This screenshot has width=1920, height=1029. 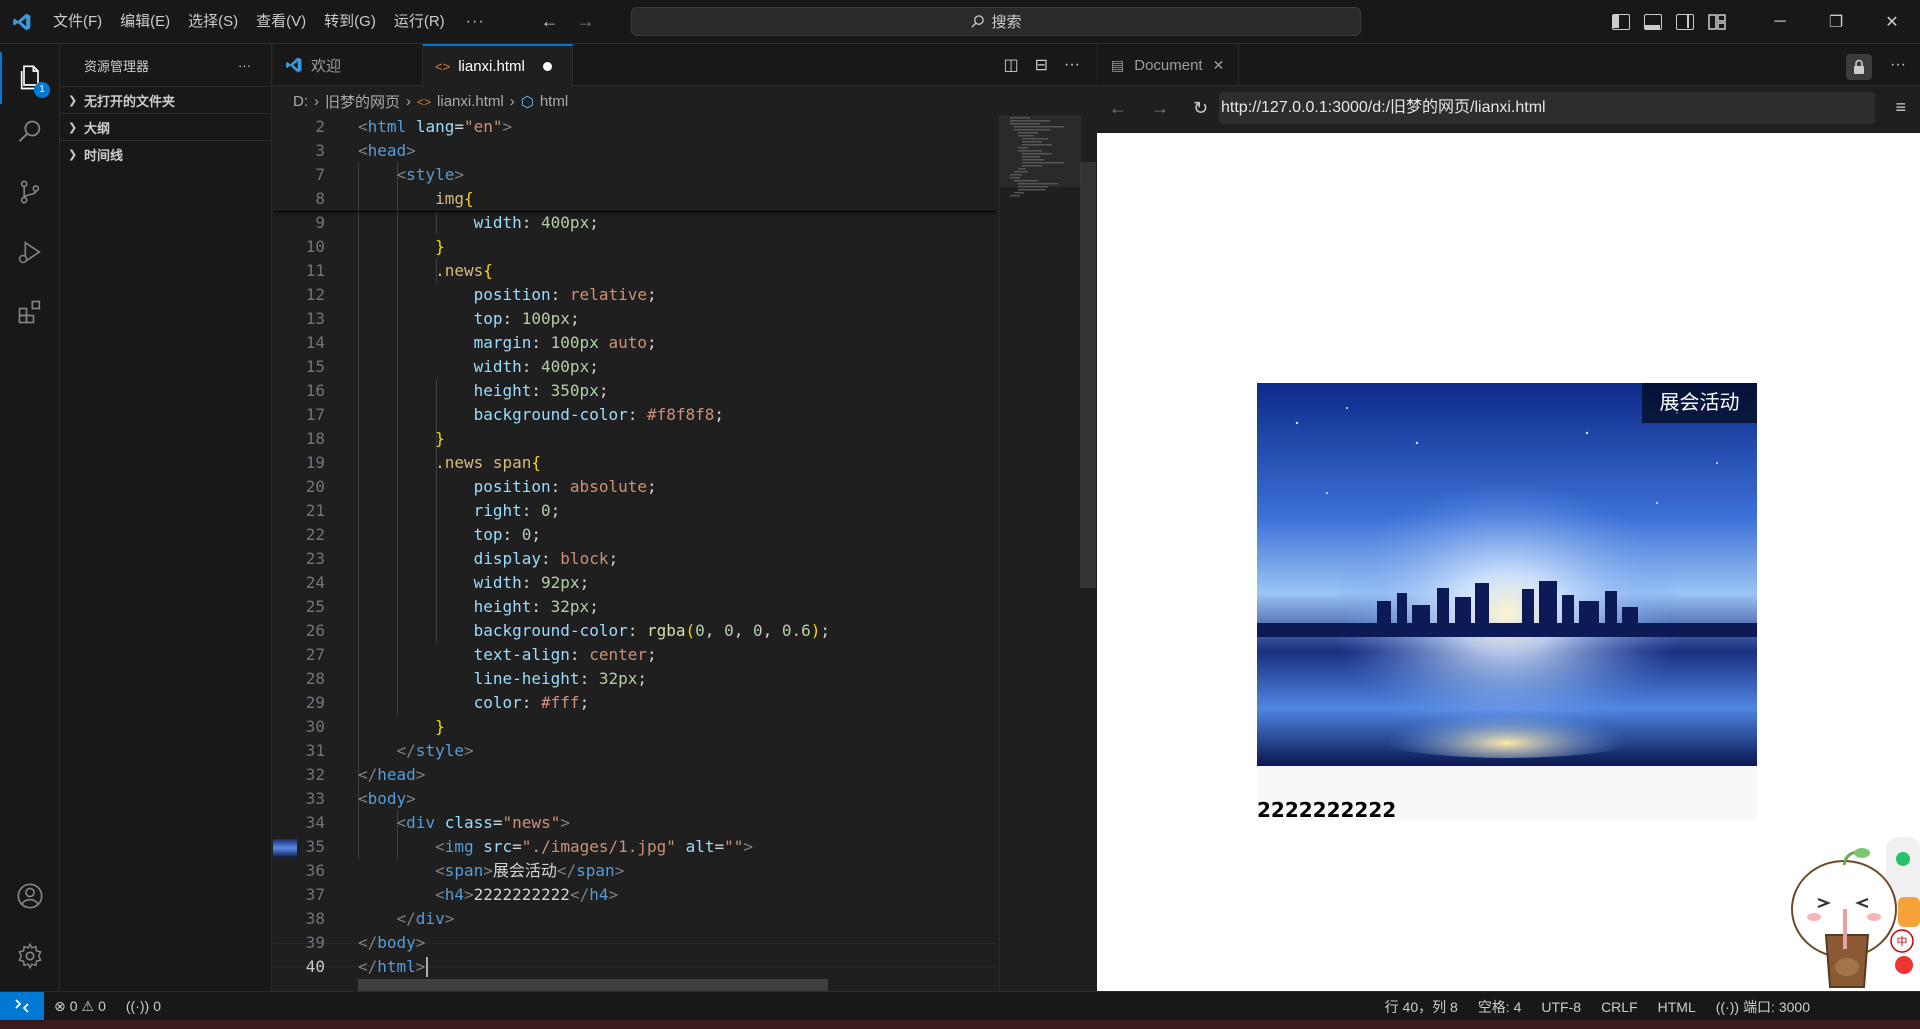 I want to click on minimize-button: ─, so click(x=1780, y=22).